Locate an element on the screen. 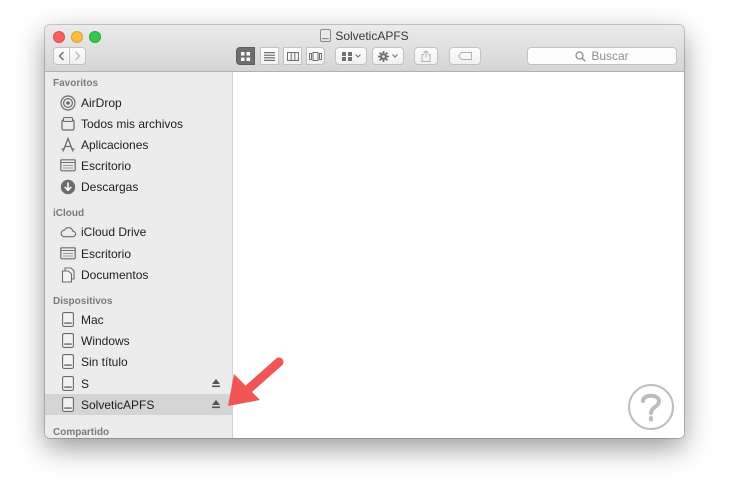  list-view-icon is located at coordinates (269, 56).